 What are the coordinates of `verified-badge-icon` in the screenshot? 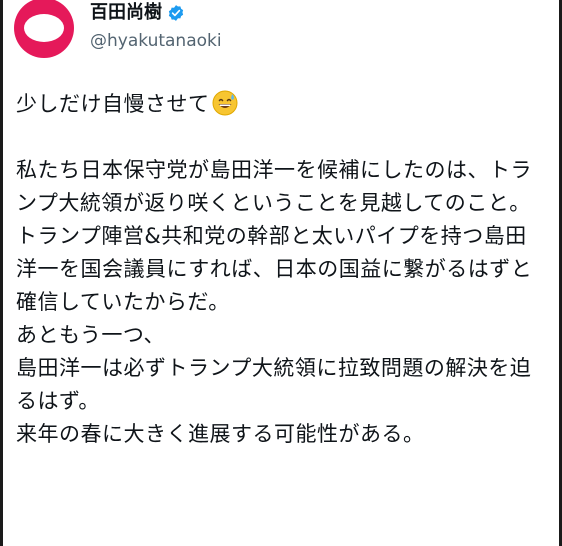 It's located at (176, 13).